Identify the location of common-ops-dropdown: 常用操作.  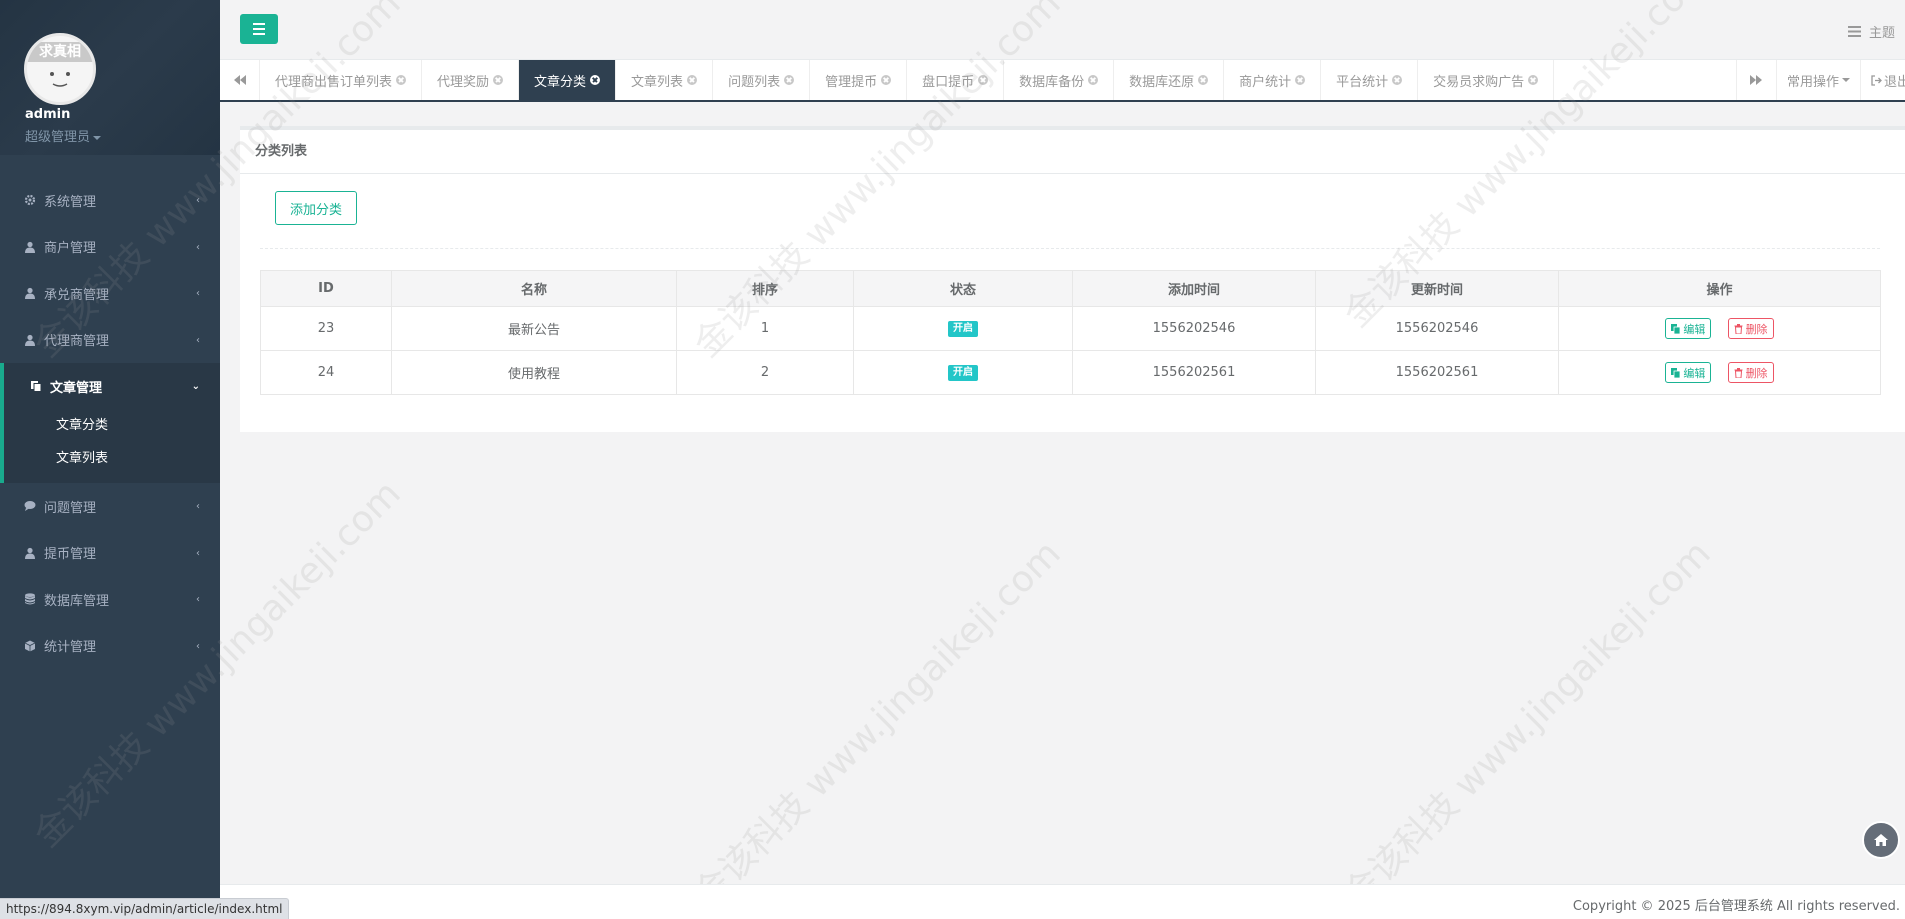
(1817, 80).